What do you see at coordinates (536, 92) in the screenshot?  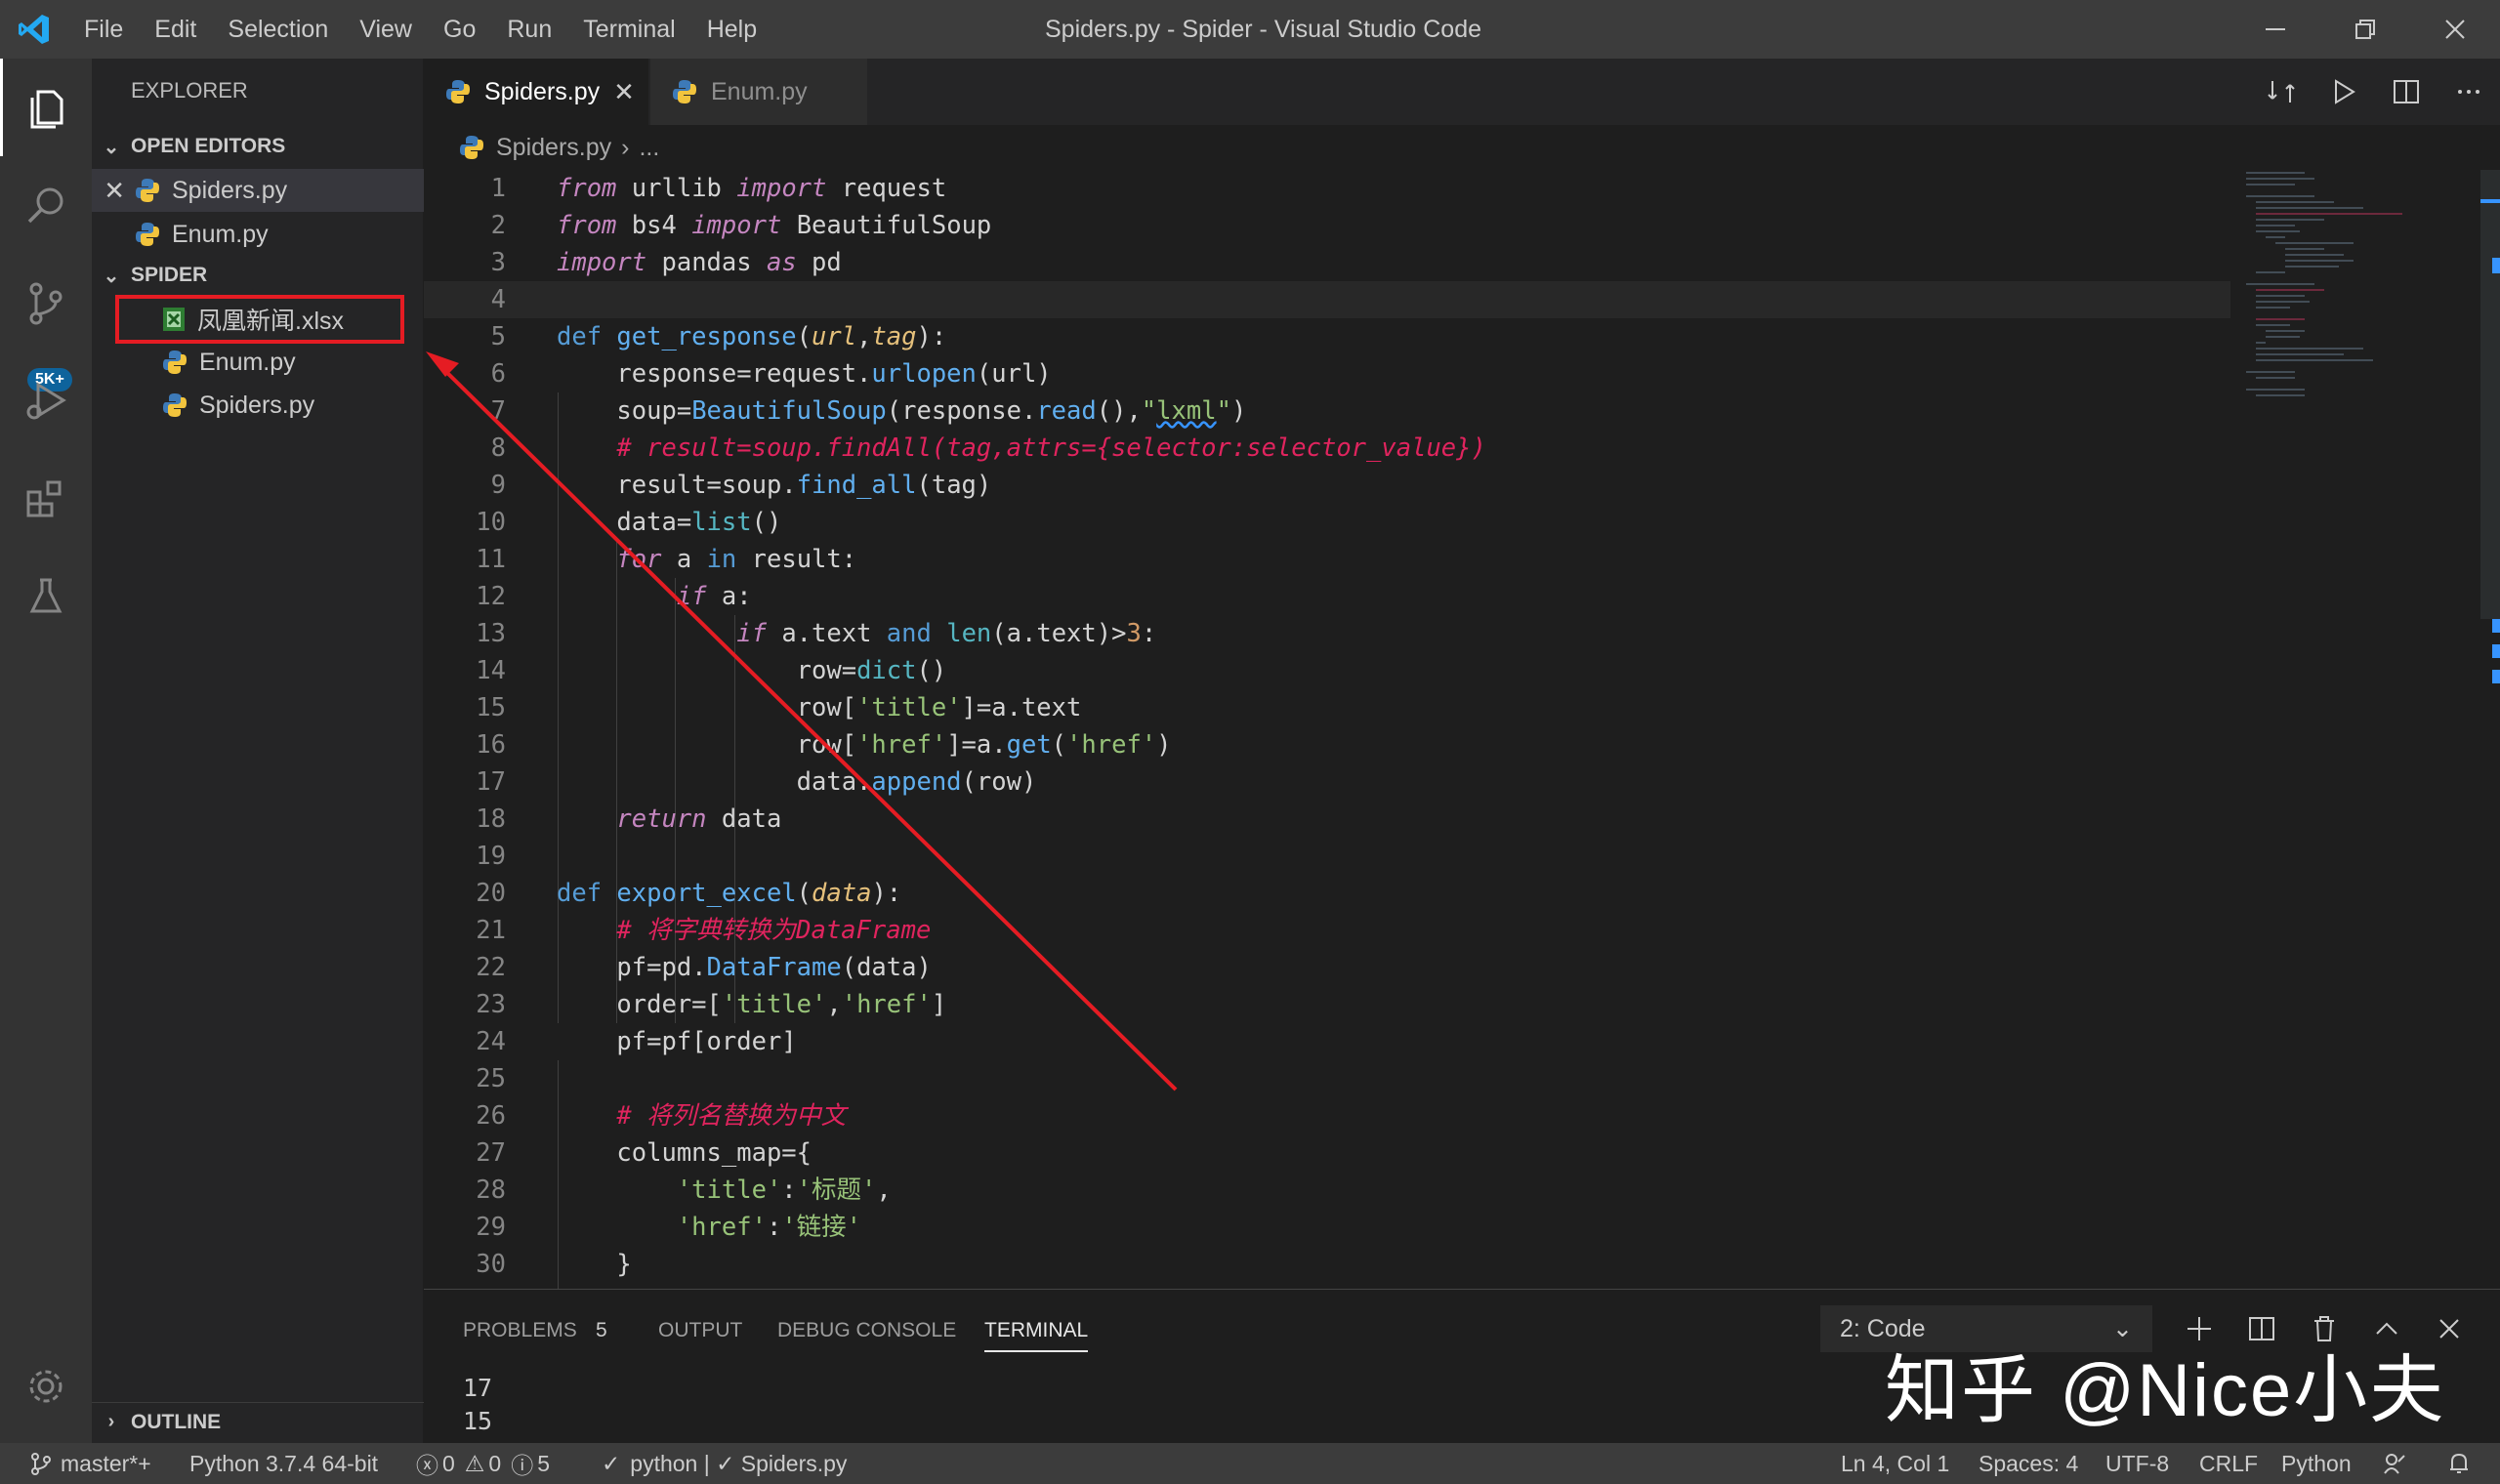 I see `tab-spiders: Spiders.py ✕` at bounding box center [536, 92].